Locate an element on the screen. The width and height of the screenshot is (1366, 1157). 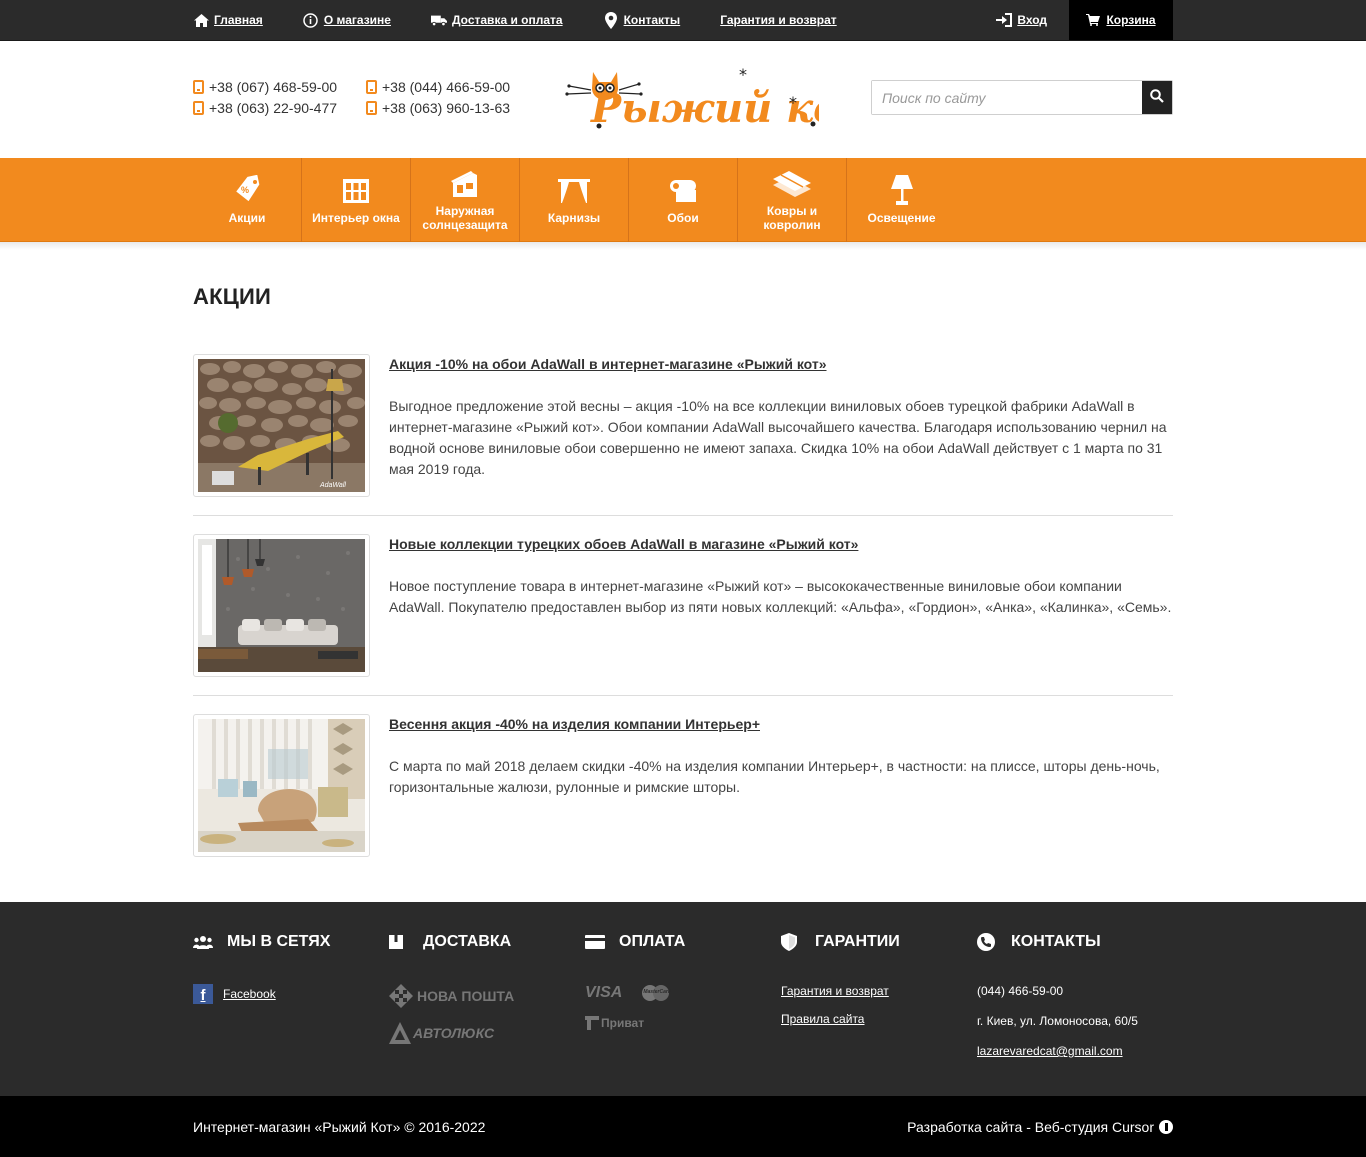
guarantee-return-link: Гарантия и возврат is located at coordinates (879, 991).